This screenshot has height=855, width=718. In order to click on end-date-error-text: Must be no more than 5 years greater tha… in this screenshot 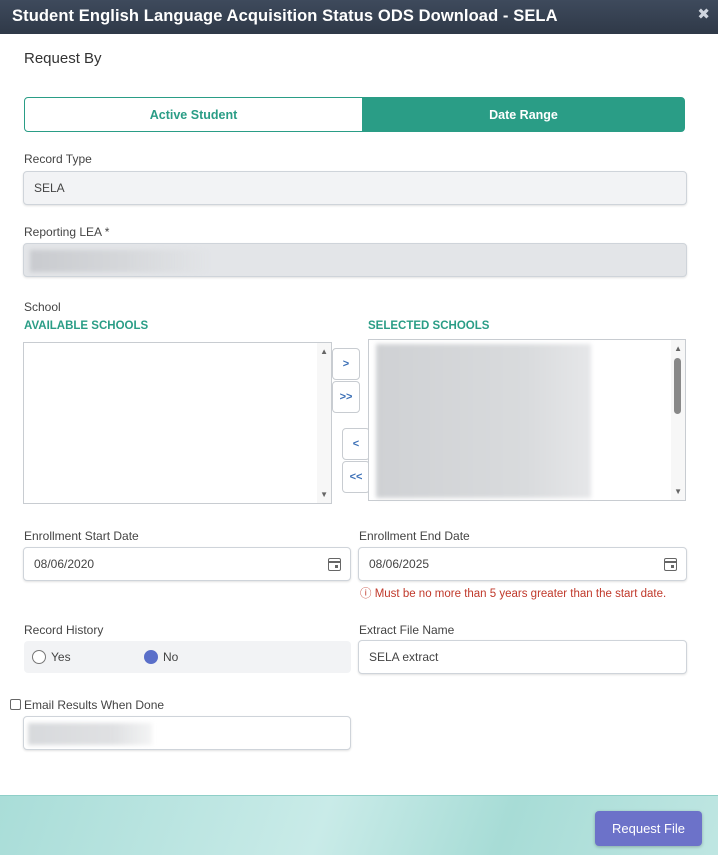, I will do `click(520, 594)`.